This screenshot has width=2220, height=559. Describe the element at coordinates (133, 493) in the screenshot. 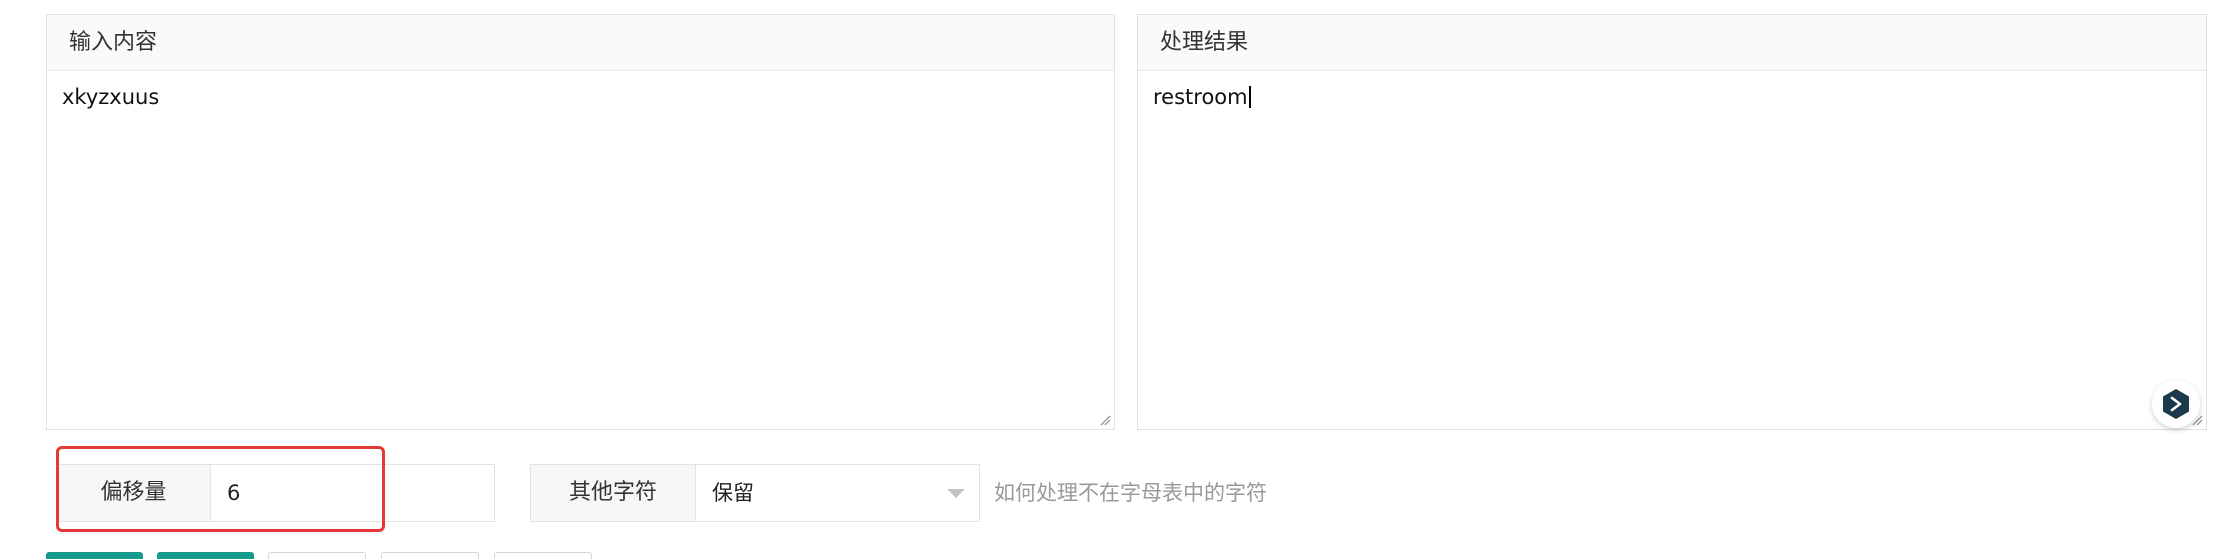

I see `offset-label: 偏移量` at that location.